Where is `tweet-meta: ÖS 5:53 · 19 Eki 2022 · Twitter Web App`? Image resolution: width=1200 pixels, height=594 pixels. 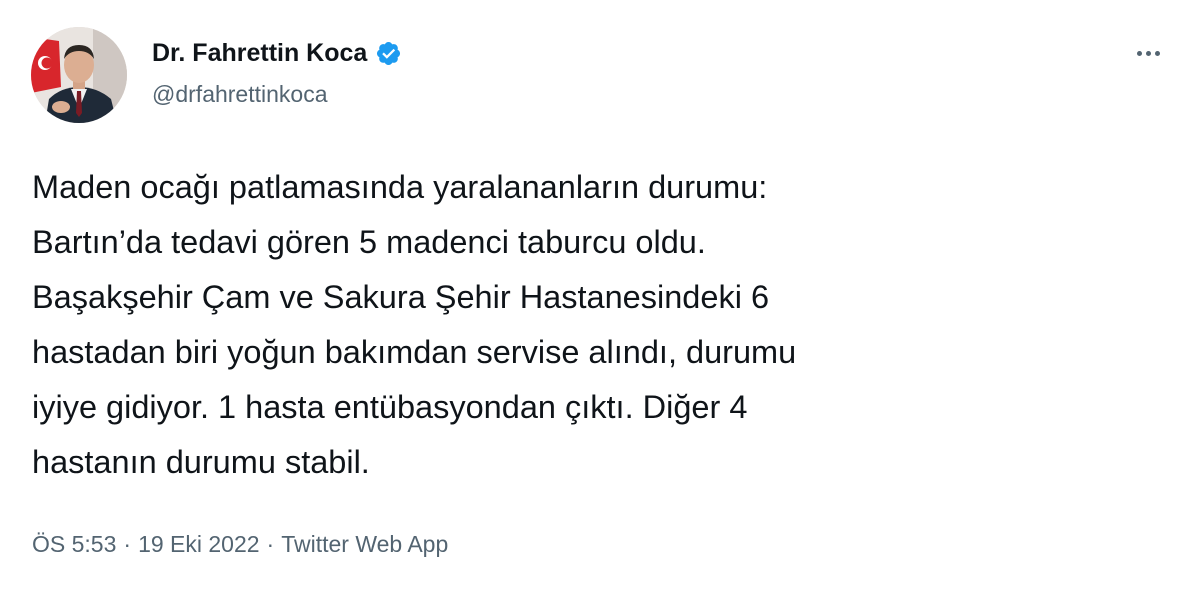 tweet-meta: ÖS 5:53 · 19 Eki 2022 · Twitter Web App is located at coordinates (240, 544).